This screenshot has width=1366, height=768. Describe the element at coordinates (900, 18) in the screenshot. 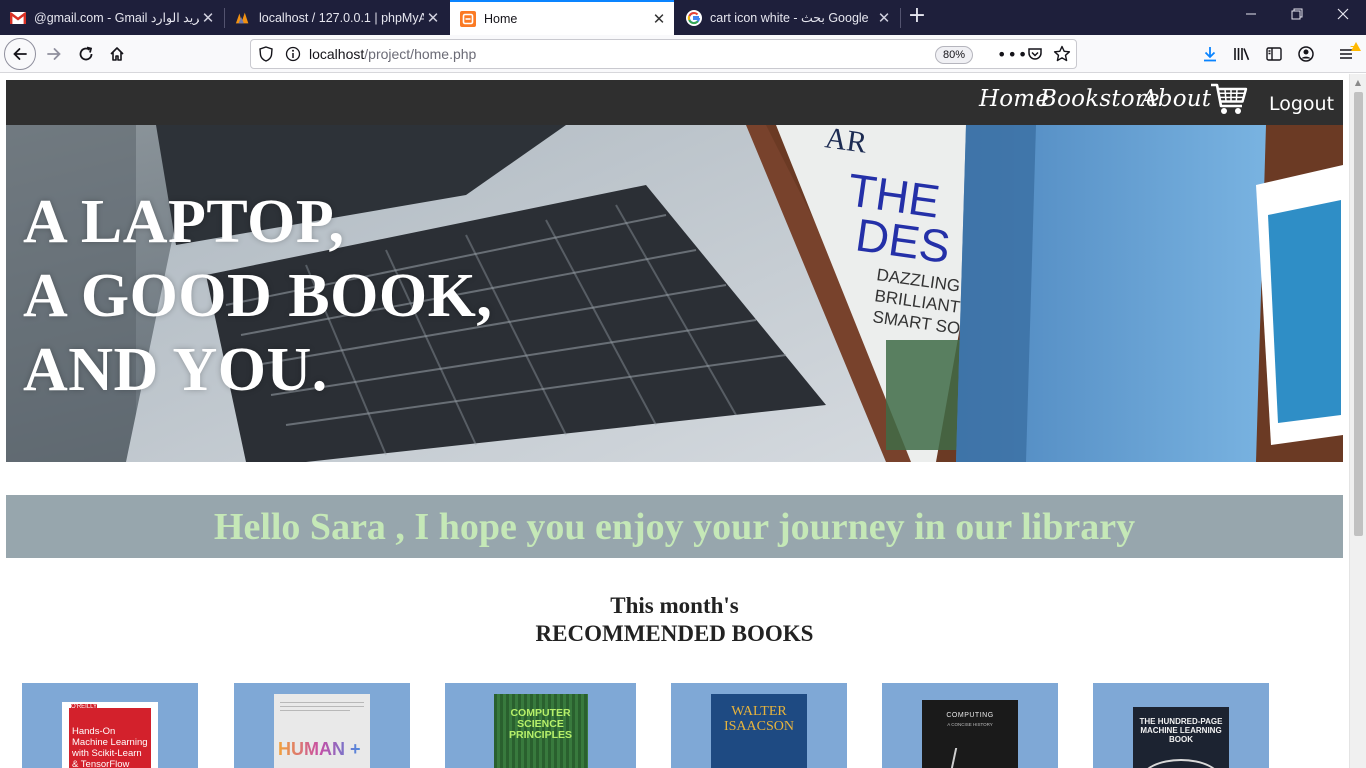

I see `tab-separator` at that location.